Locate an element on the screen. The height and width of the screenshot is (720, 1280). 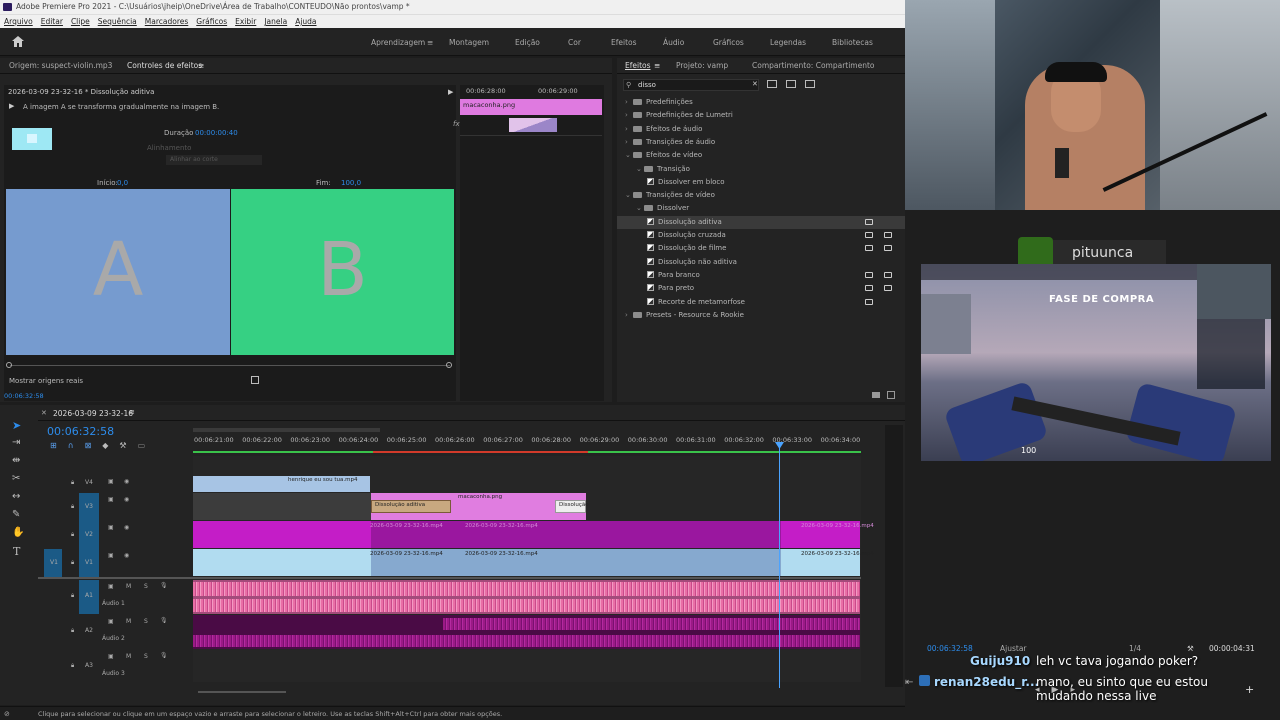
snap-icon: ∩ is located at coordinates (76, 445).